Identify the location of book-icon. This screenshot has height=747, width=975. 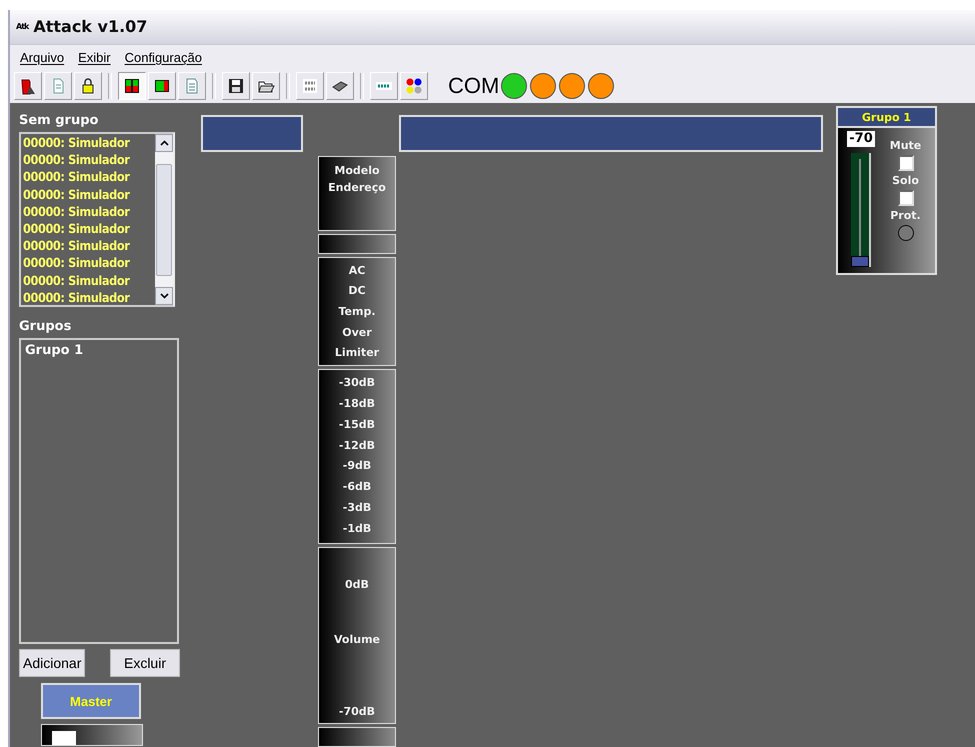
(28, 86).